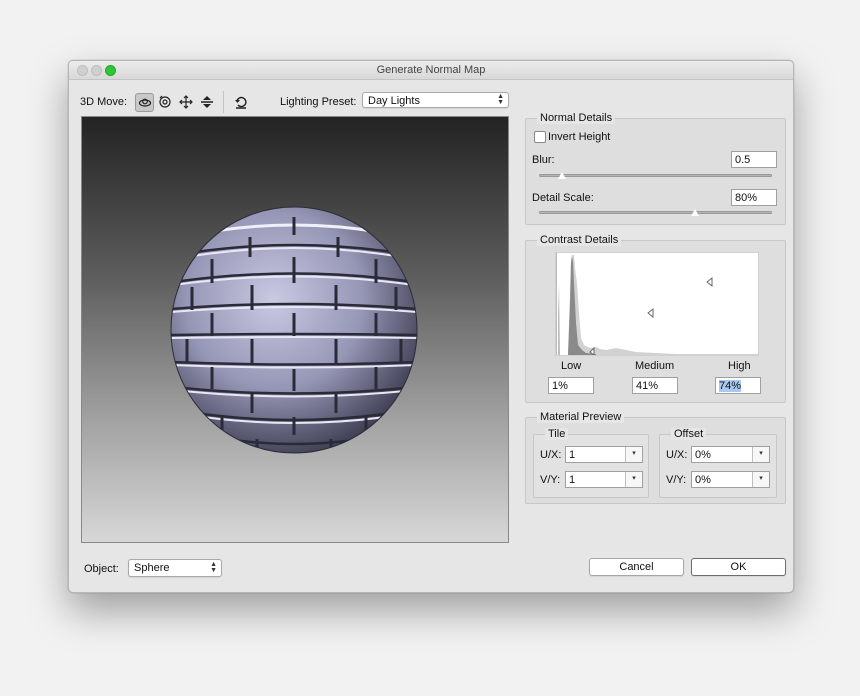 The width and height of the screenshot is (860, 696). I want to click on offset-vy-label: V/Y:, so click(676, 480).